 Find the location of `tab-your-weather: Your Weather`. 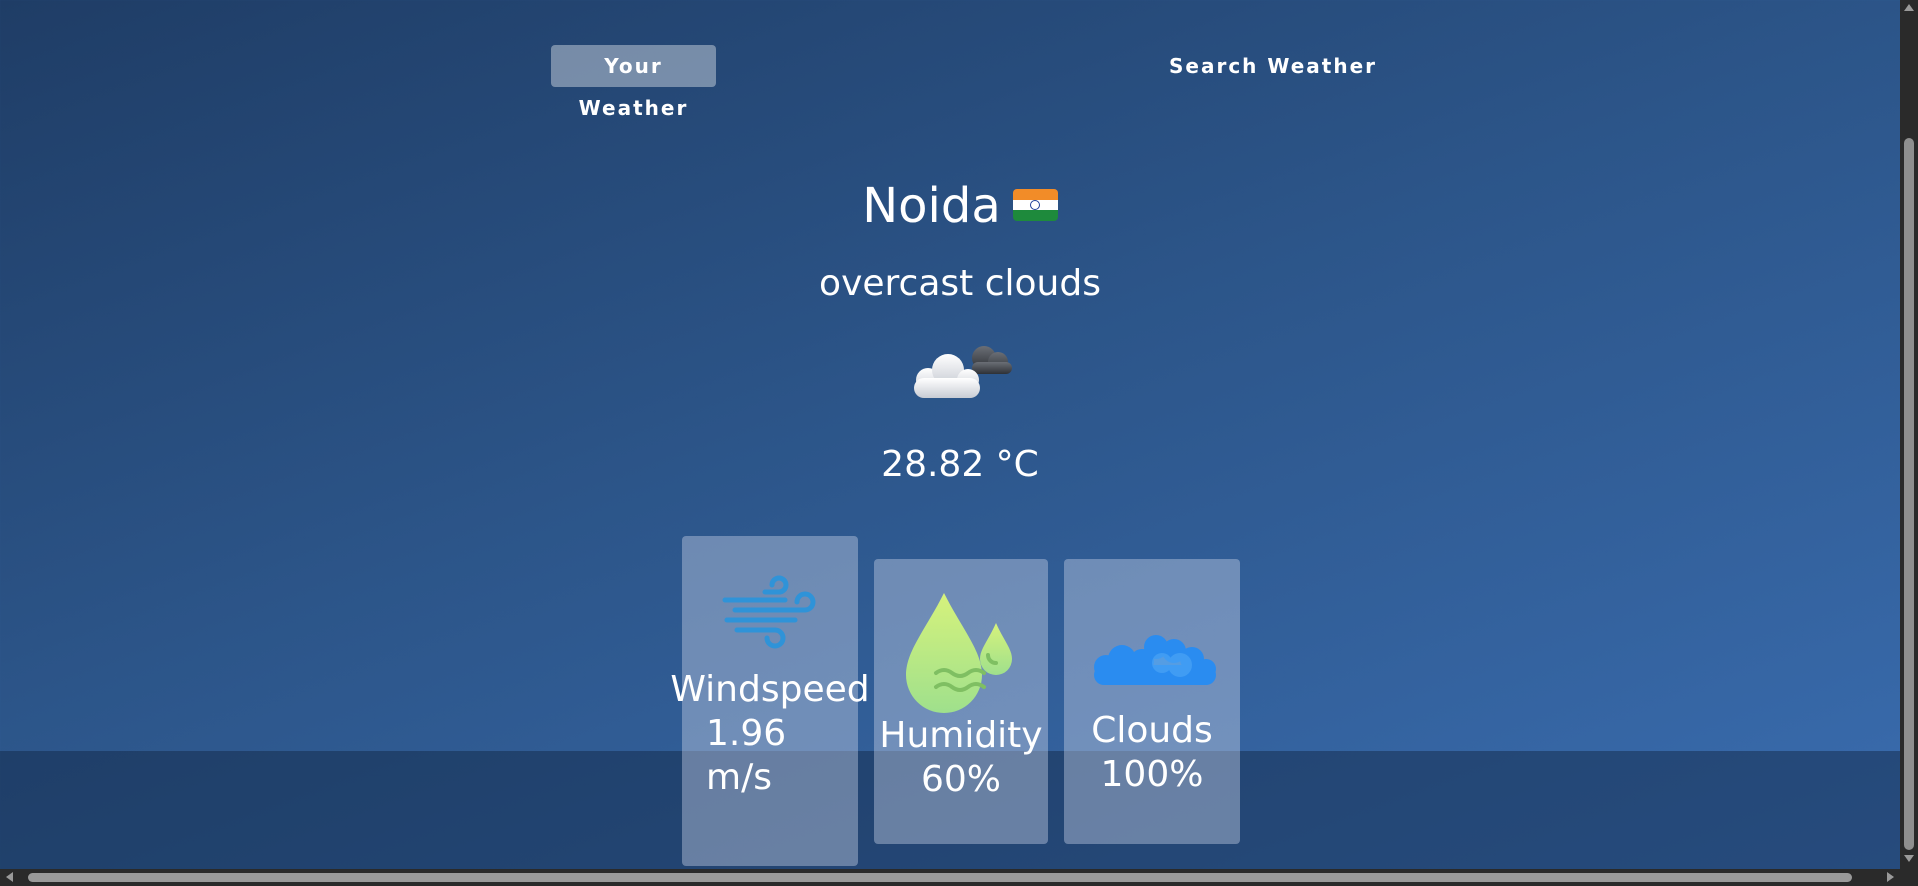

tab-your-weather: Your Weather is located at coordinates (633, 82).